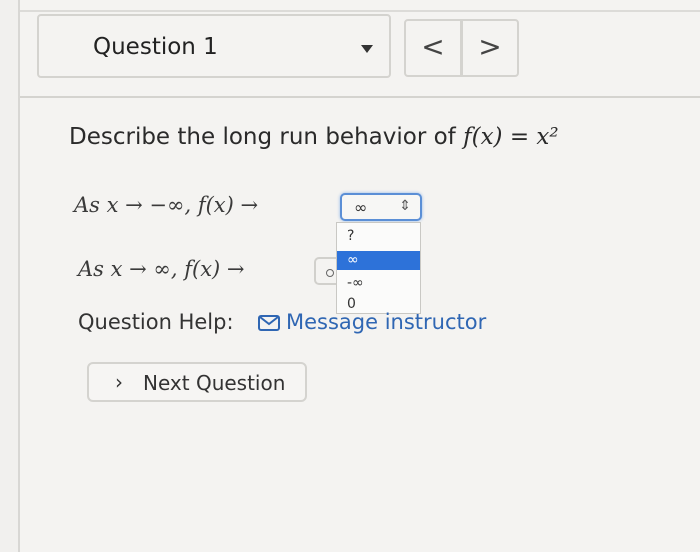  I want to click on question-select: Question 1, so click(214, 46).